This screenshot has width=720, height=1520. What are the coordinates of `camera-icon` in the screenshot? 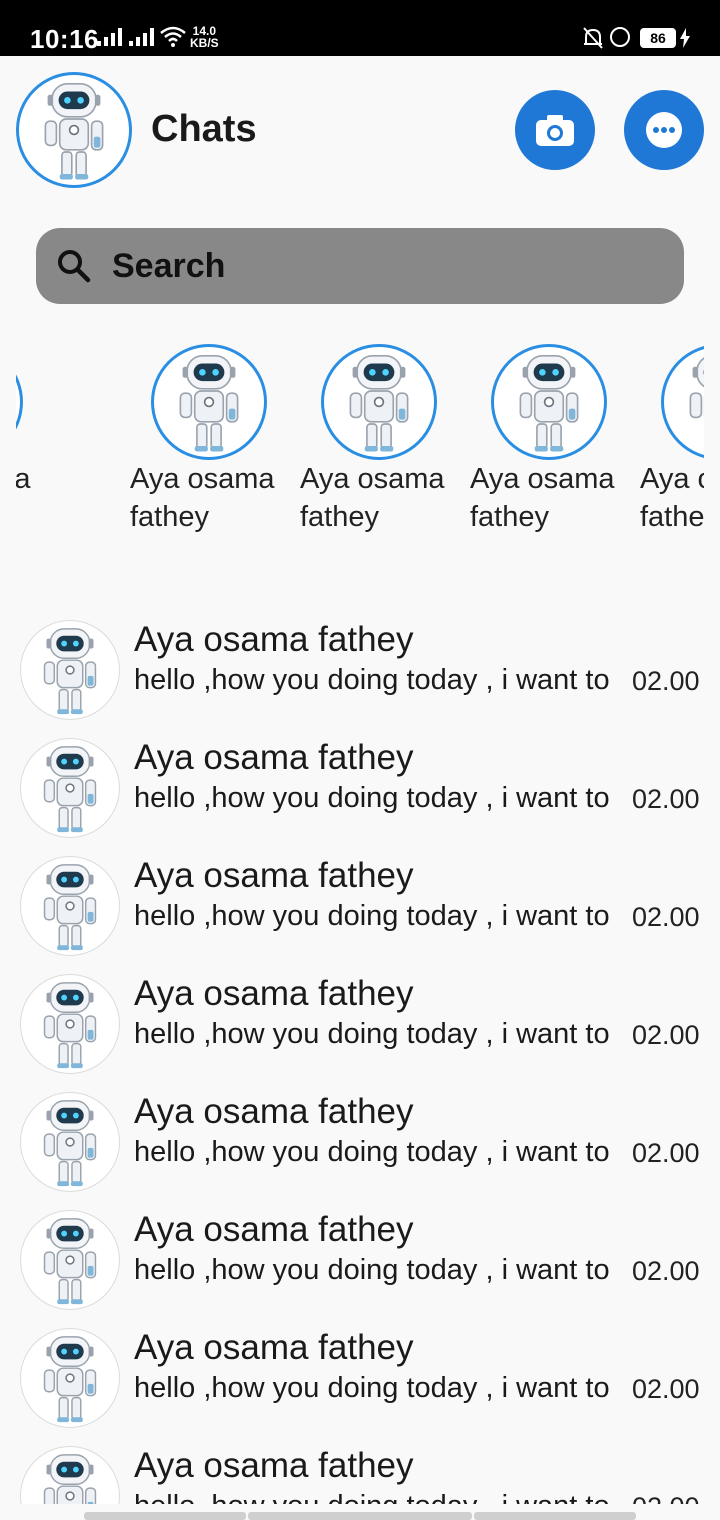 It's located at (555, 130).